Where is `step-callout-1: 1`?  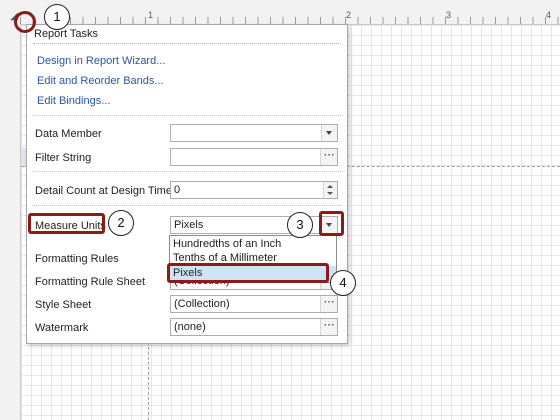
step-callout-1: 1 is located at coordinates (57, 17).